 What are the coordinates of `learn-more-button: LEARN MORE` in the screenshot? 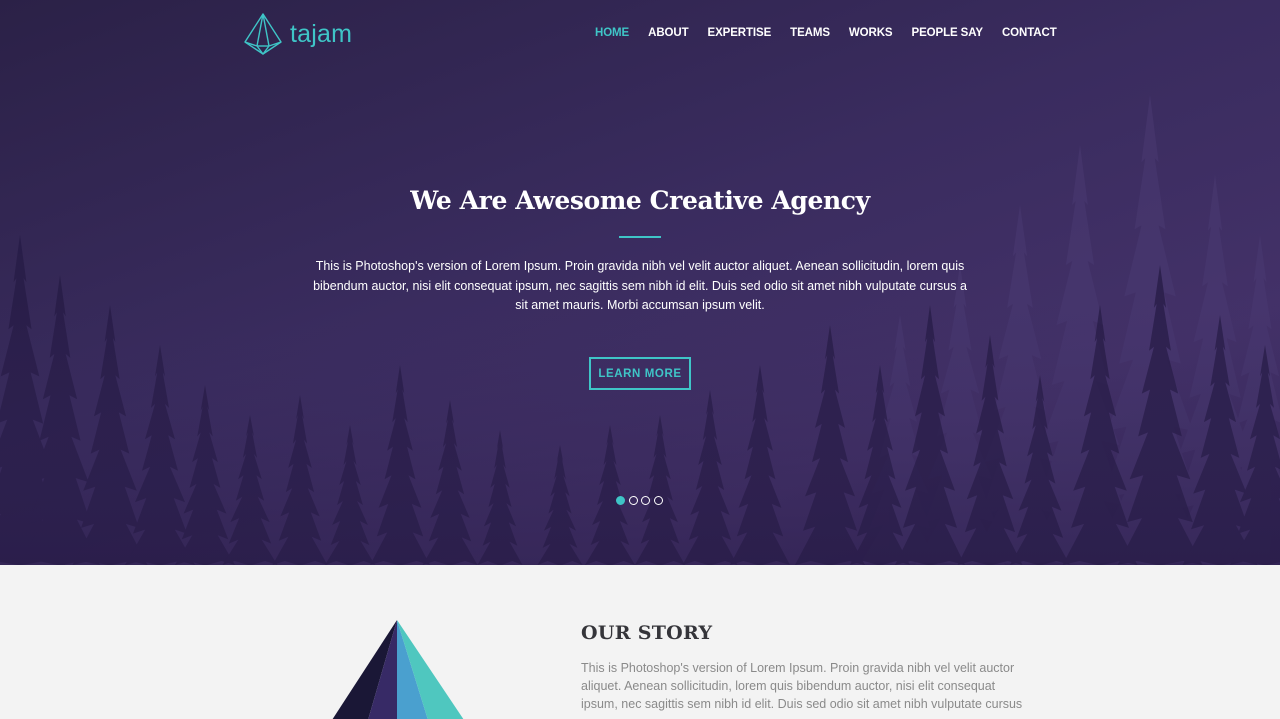 It's located at (640, 373).